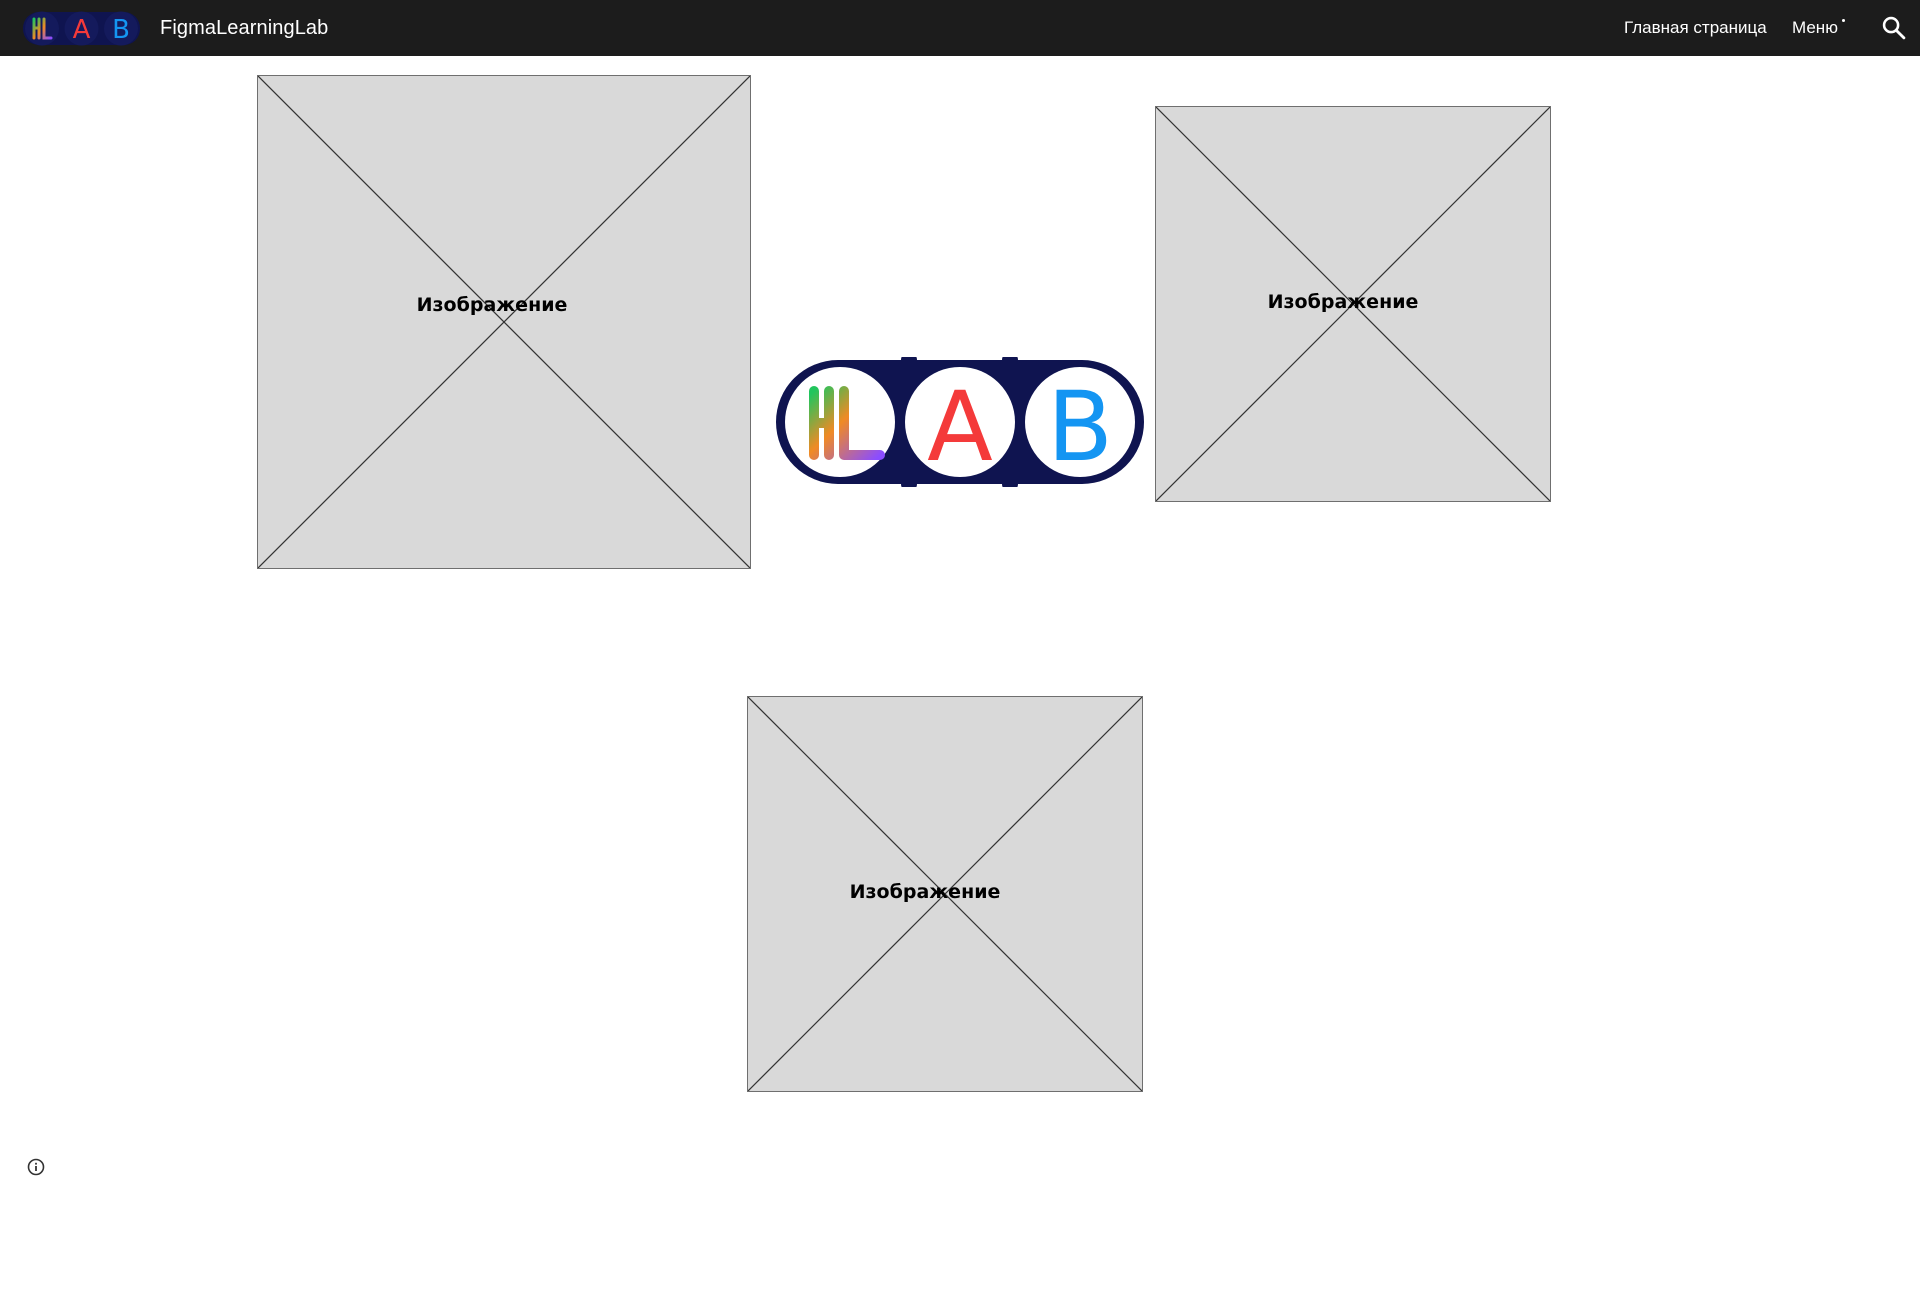 The height and width of the screenshot is (1295, 1920). I want to click on nav-menu-link: Меню, so click(1815, 28).